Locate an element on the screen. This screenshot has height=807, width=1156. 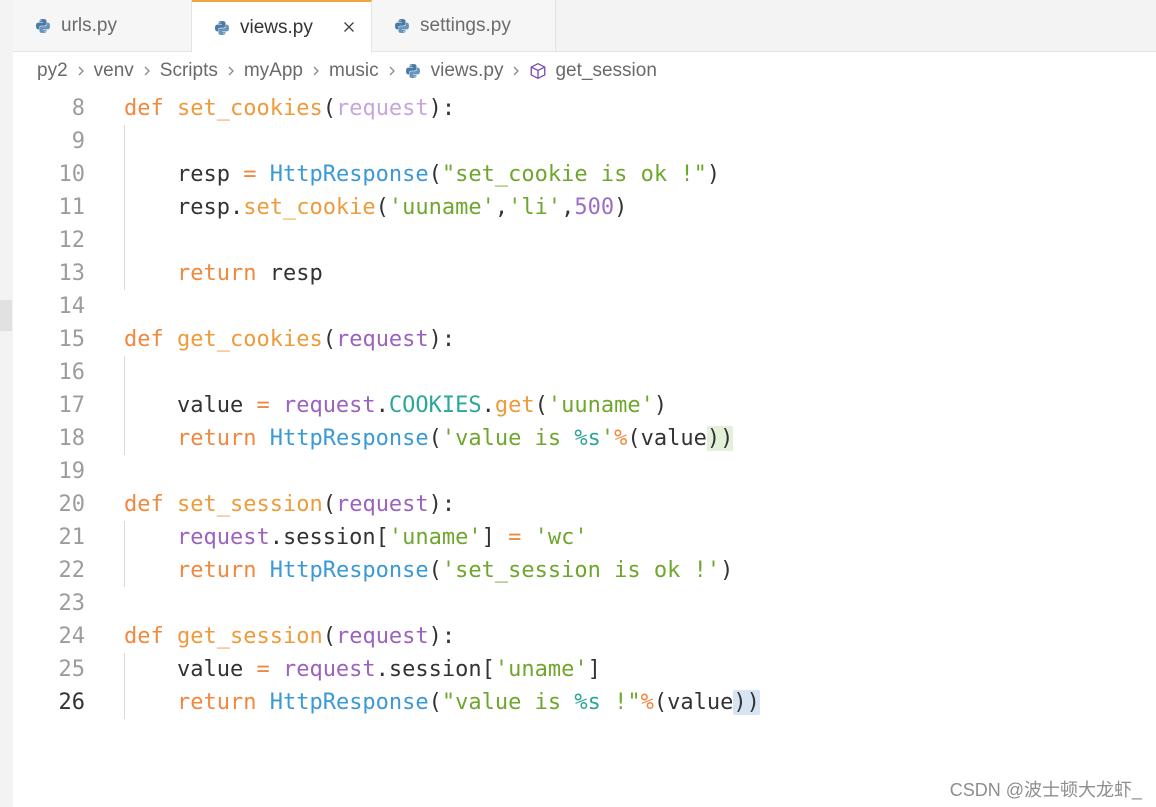
method-icon is located at coordinates (538, 71).